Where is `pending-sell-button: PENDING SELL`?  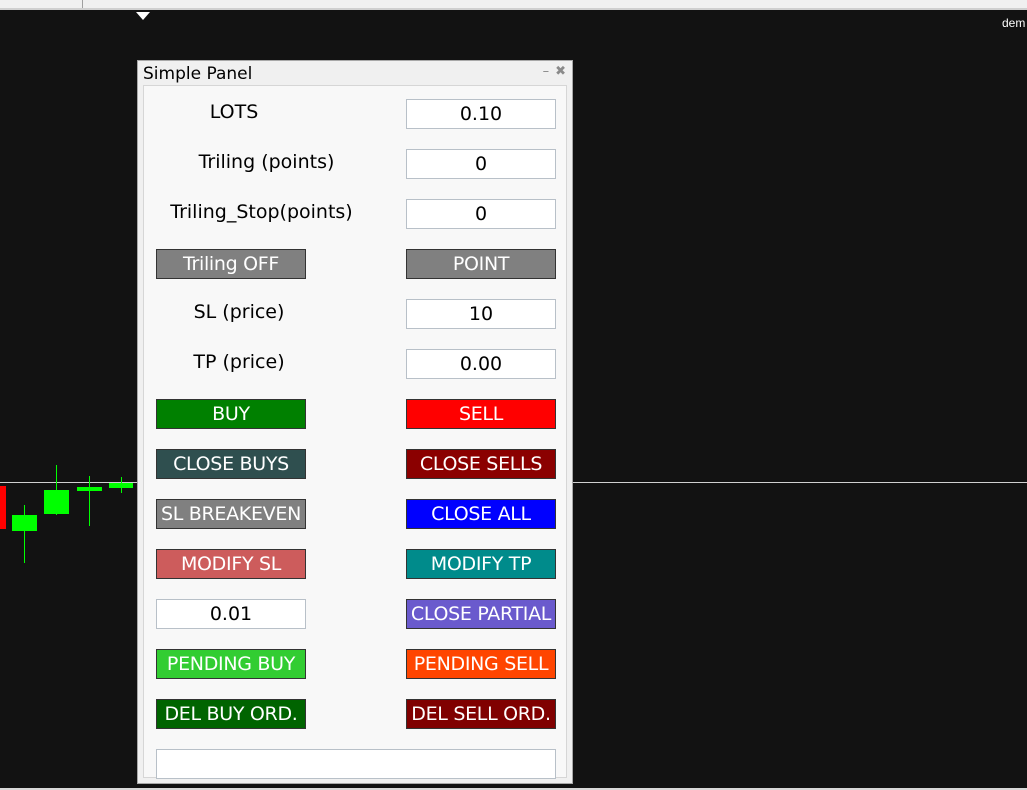
pending-sell-button: PENDING SELL is located at coordinates (481, 664).